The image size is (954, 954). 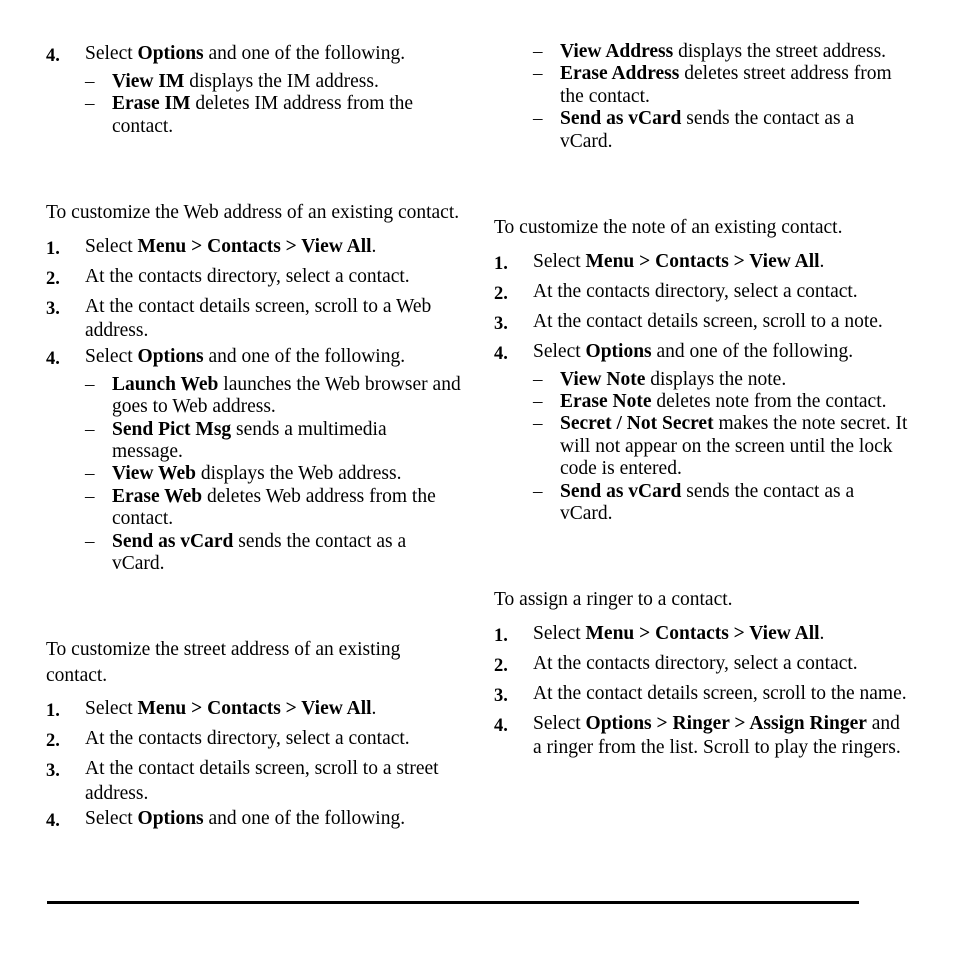 What do you see at coordinates (613, 600) in the screenshot?
I see `section-intro: To assign a ringer to a contact.` at bounding box center [613, 600].